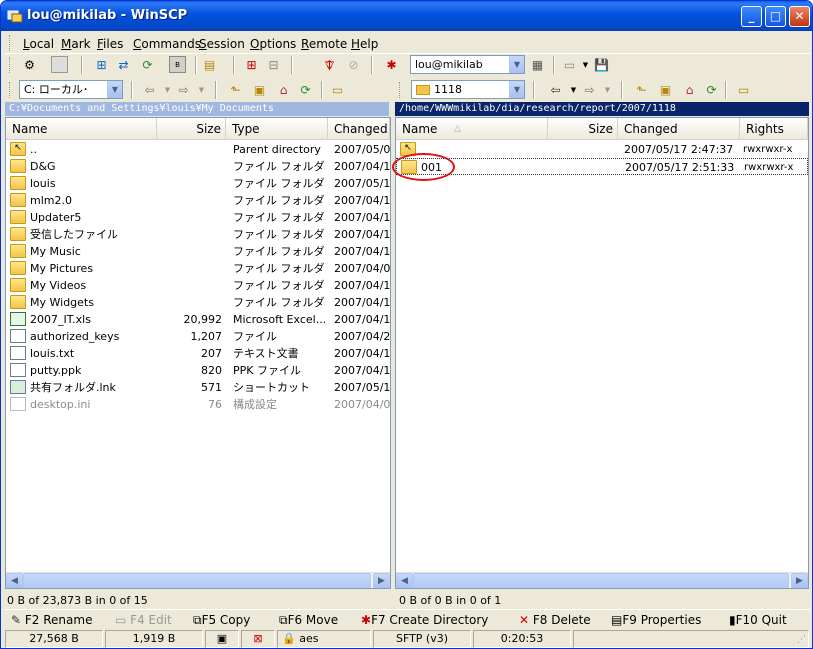 The height and width of the screenshot is (649, 813). I want to click on menu-files: Files, so click(110, 44).